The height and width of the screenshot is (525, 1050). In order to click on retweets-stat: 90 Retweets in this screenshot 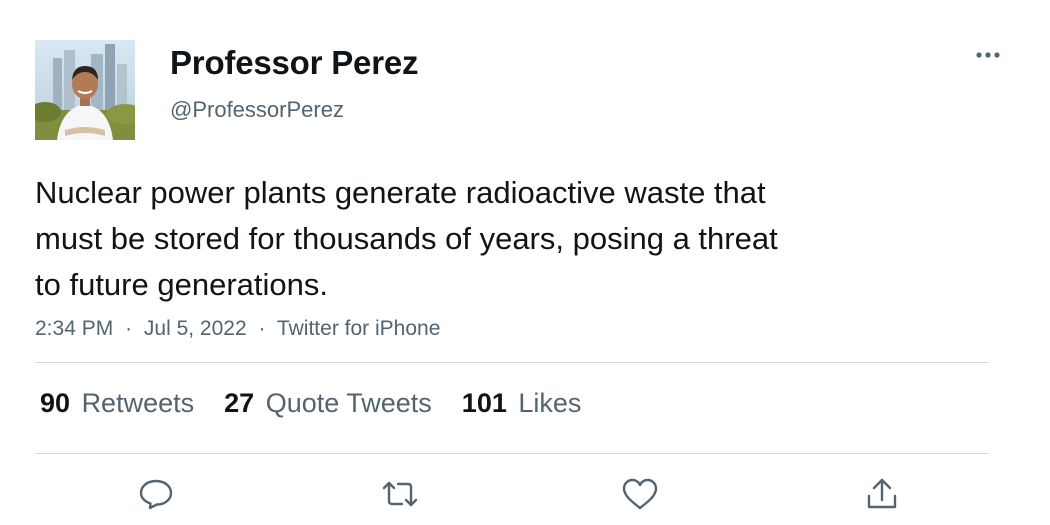, I will do `click(117, 403)`.